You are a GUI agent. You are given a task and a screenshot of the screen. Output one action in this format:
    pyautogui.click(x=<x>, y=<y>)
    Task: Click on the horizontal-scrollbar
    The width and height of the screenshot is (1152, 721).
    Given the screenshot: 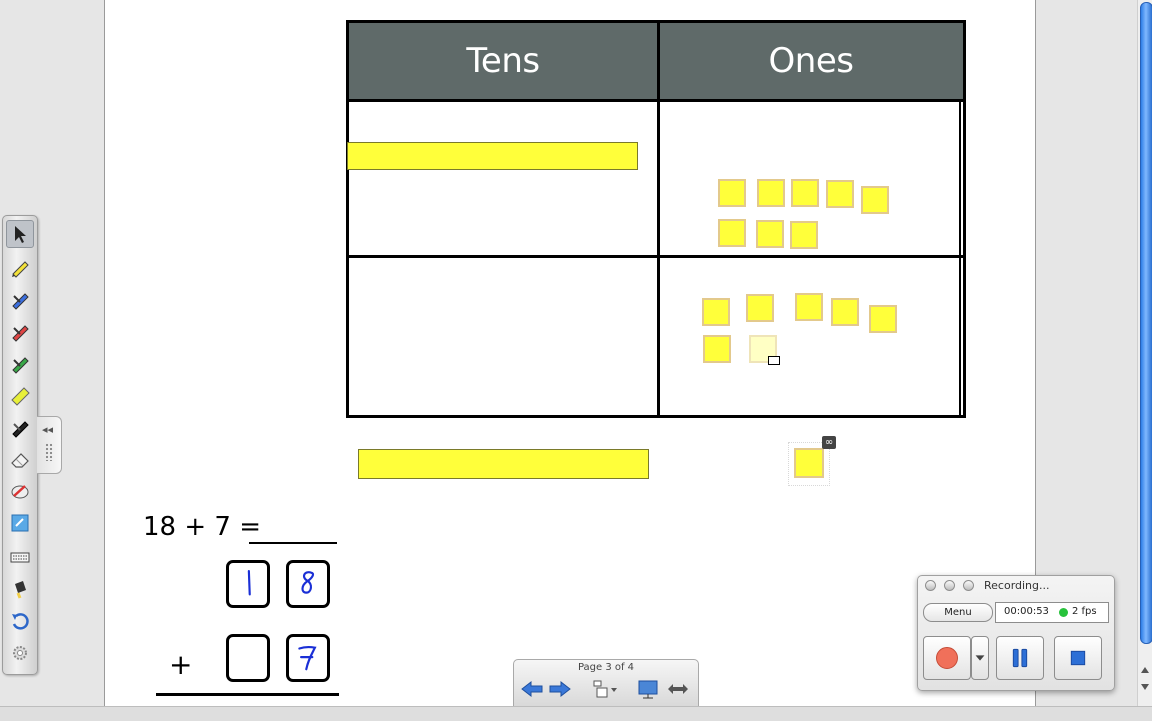 What is the action you would take?
    pyautogui.click(x=576, y=713)
    